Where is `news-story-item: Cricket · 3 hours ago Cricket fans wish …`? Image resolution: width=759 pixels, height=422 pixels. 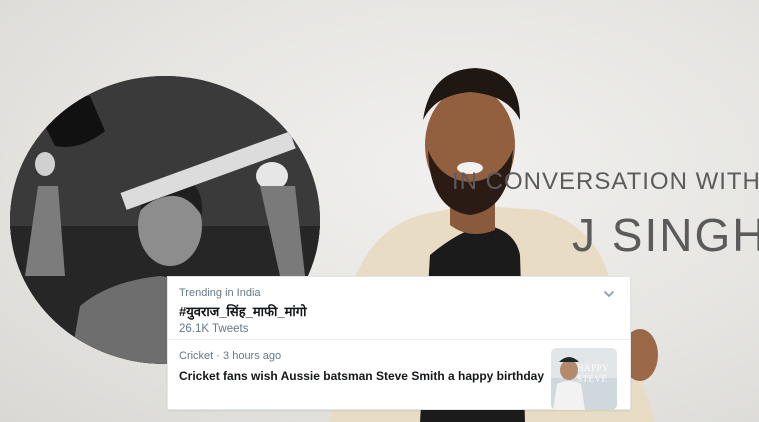
news-story-item: Cricket · 3 hours ago Cricket fans wish … is located at coordinates (399, 375).